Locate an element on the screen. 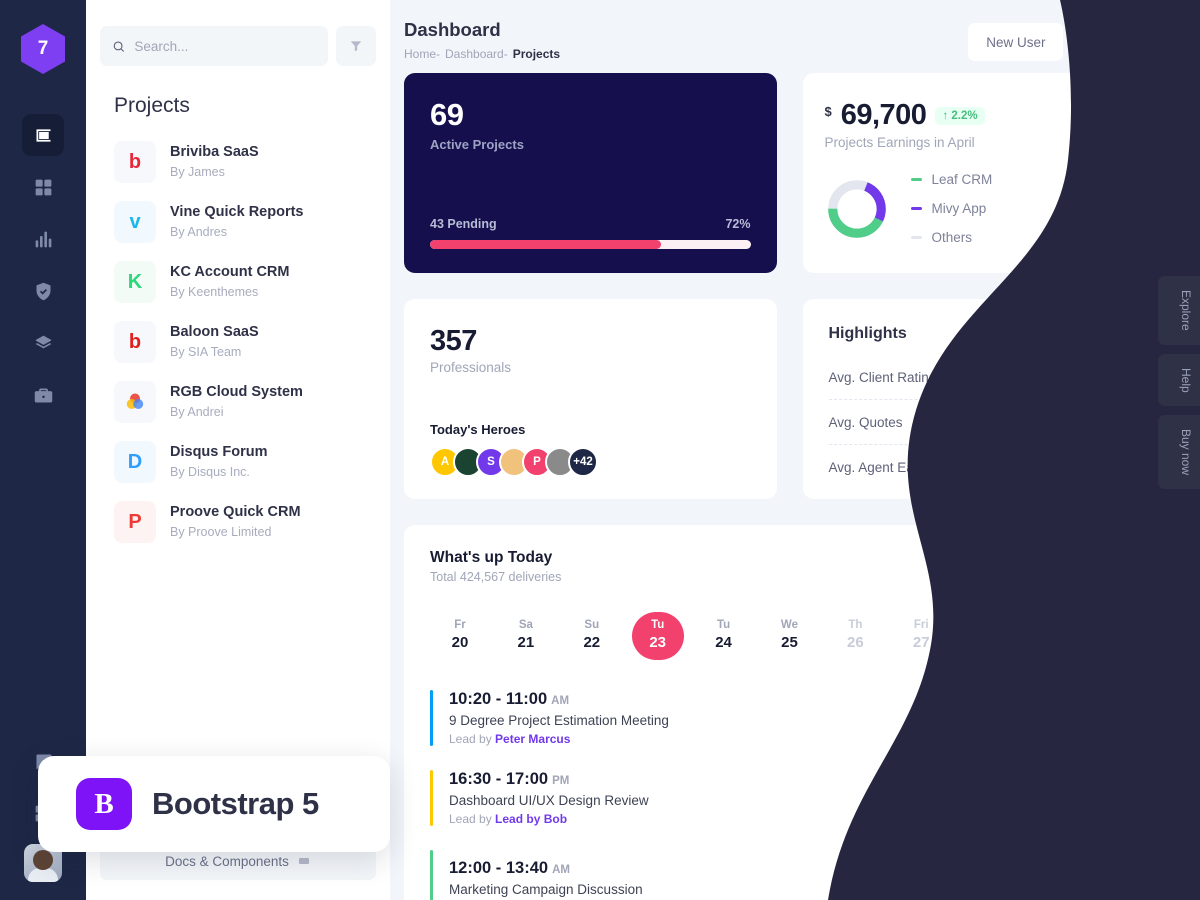  event-lead-name: Peter Marcus is located at coordinates (532, 739).